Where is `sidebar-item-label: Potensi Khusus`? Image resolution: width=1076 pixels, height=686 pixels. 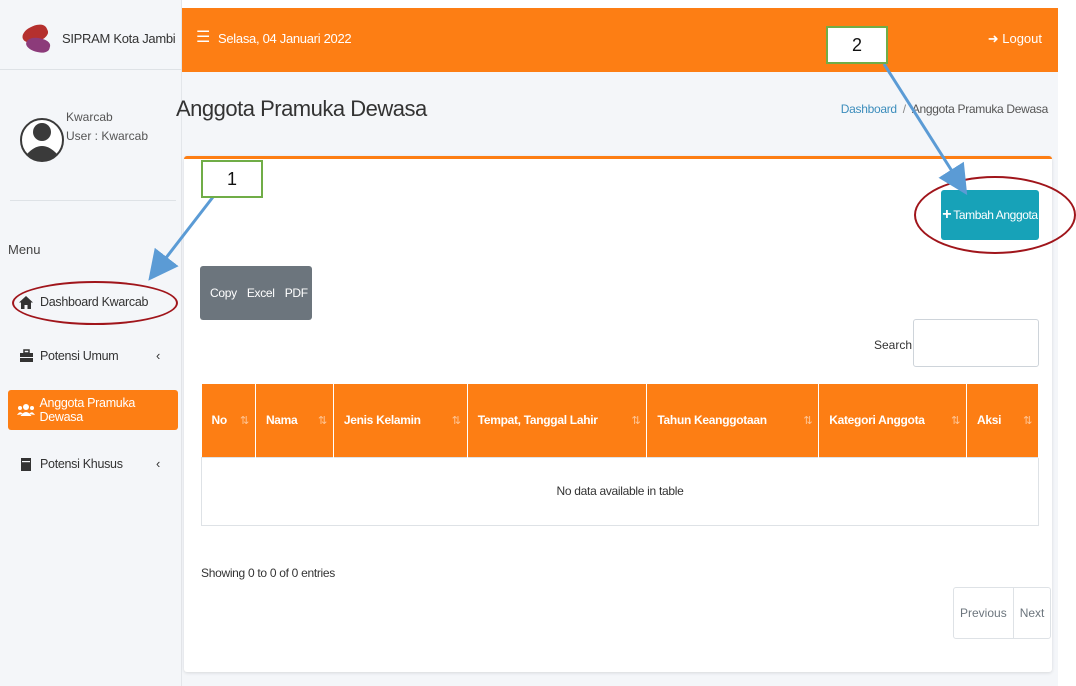 sidebar-item-label: Potensi Khusus is located at coordinates (81, 464).